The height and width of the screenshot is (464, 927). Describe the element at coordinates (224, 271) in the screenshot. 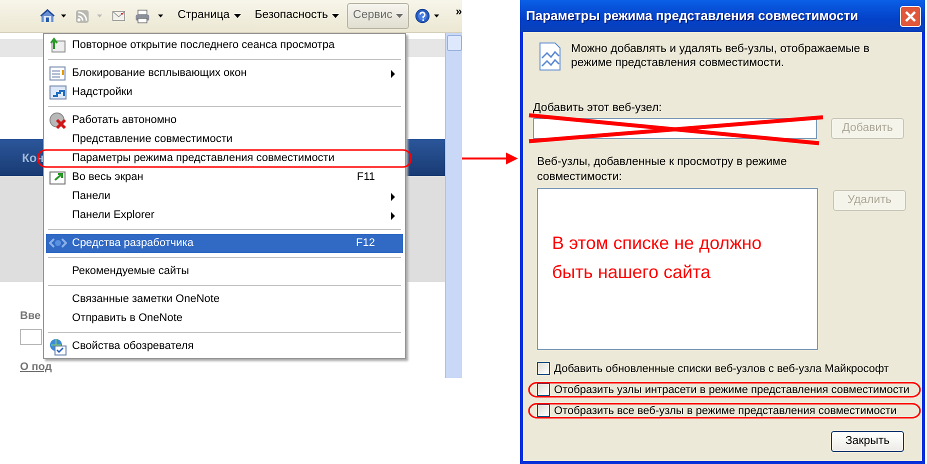

I see `menu-item: Рекомендуемые сайты` at that location.